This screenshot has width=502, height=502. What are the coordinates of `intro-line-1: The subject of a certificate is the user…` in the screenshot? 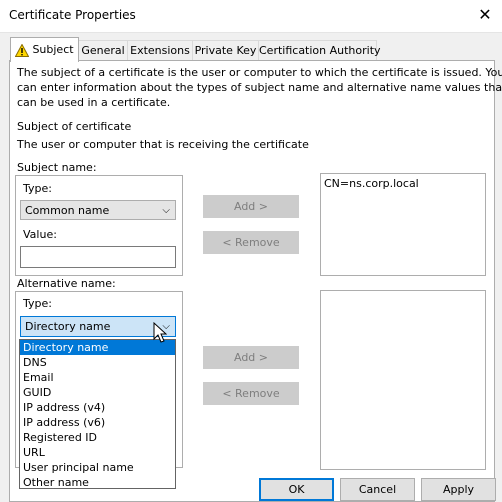 It's located at (259, 72).